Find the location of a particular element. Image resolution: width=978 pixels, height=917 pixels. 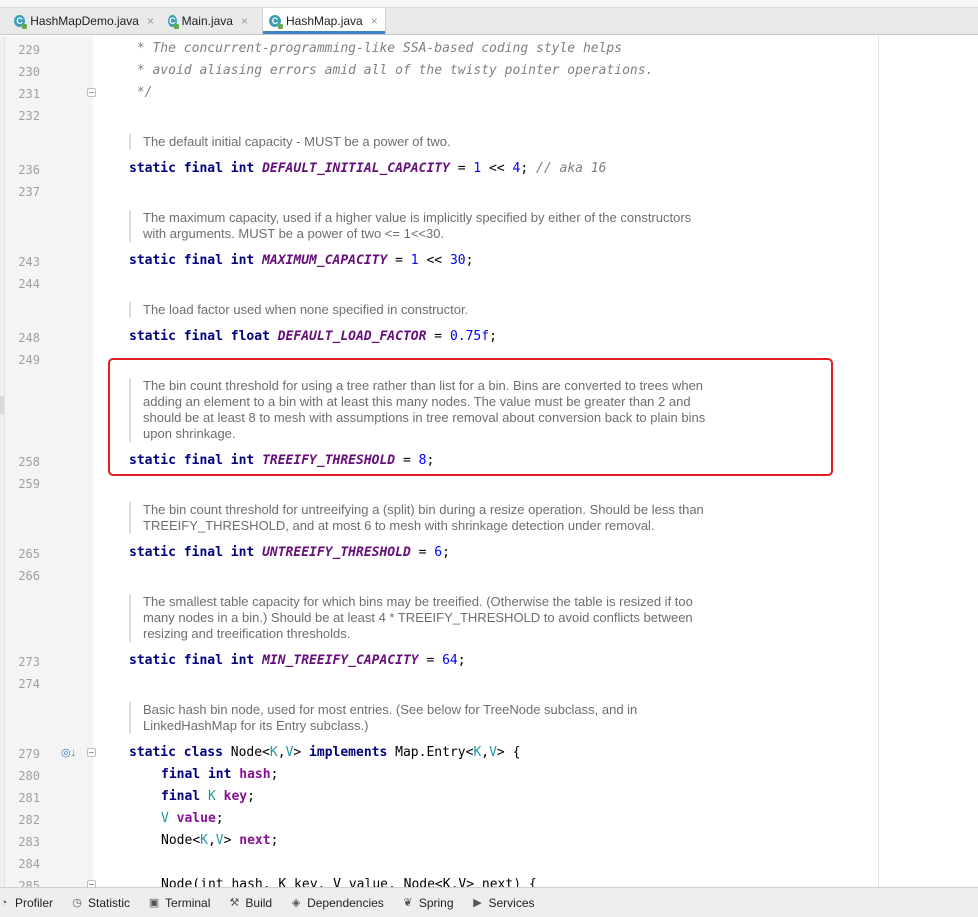

tool-label: Profiler is located at coordinates (34, 902).